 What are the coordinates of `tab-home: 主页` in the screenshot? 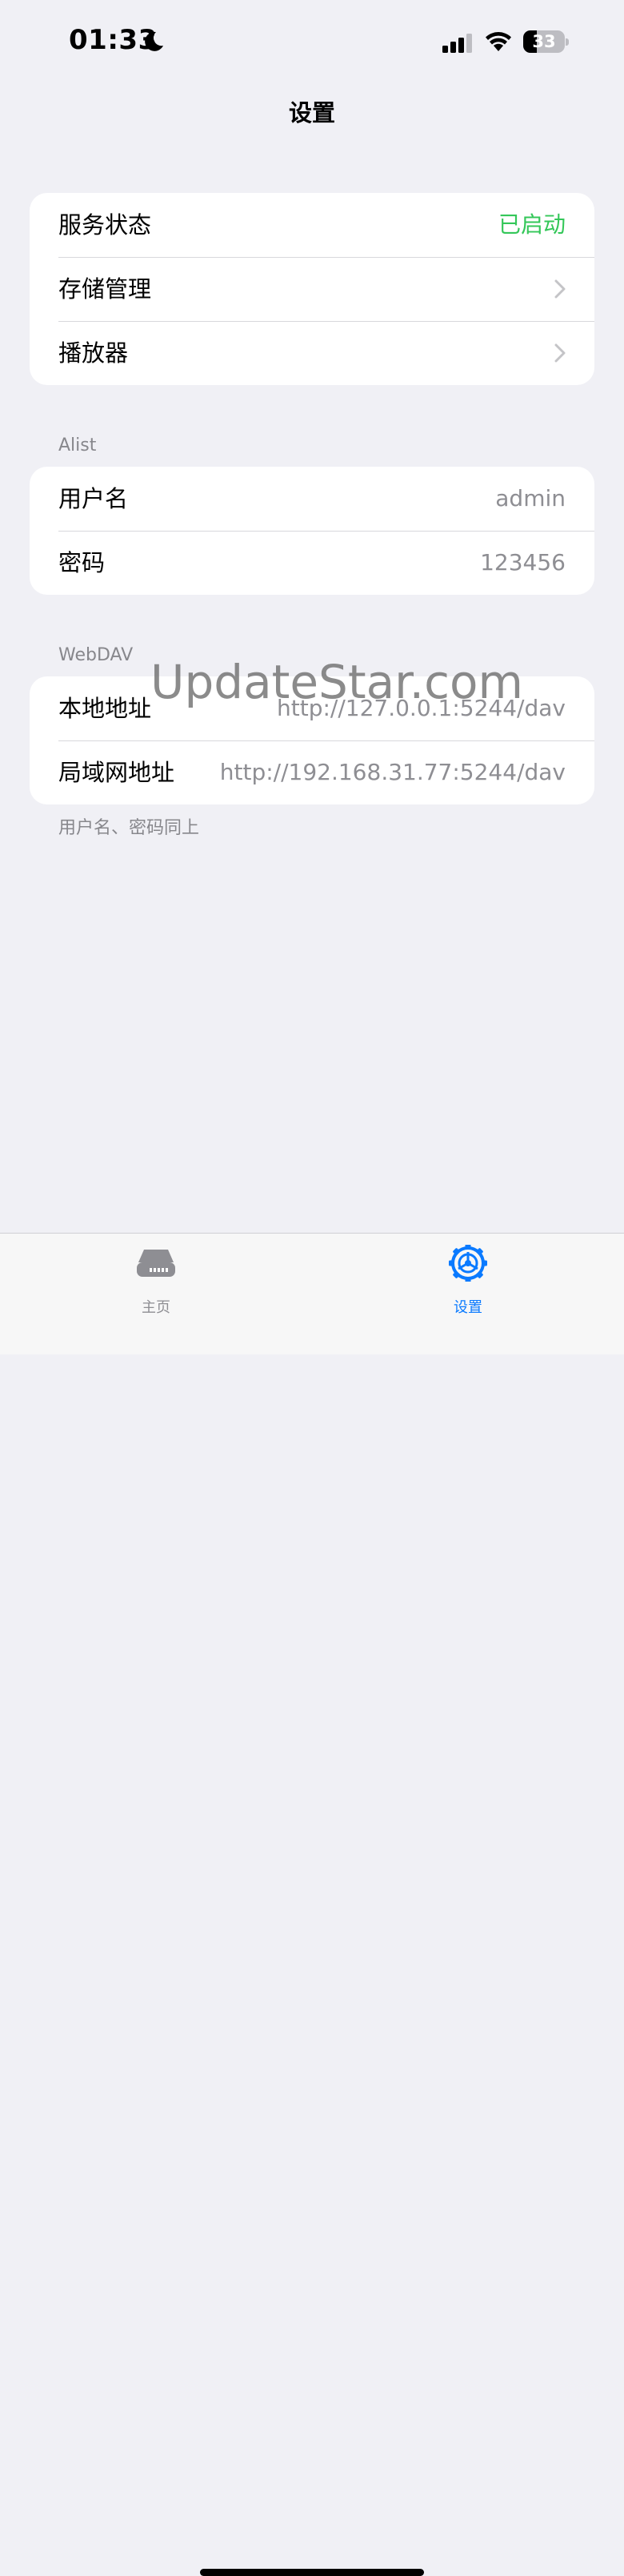 It's located at (156, 1275).